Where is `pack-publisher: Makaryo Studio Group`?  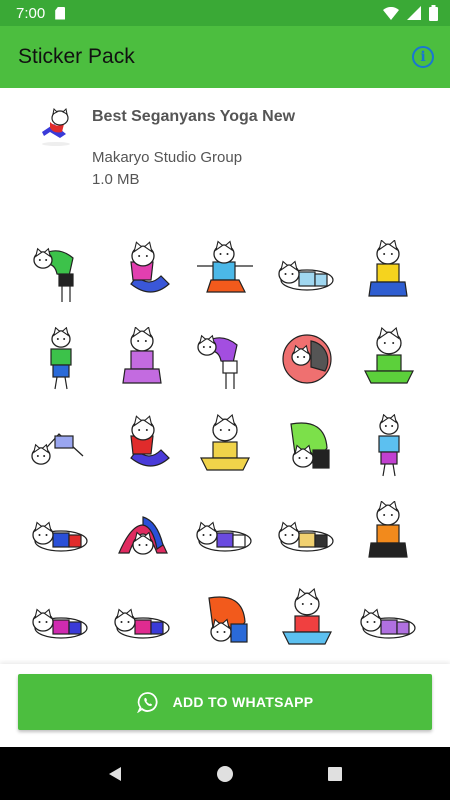 pack-publisher: Makaryo Studio Group is located at coordinates (167, 157).